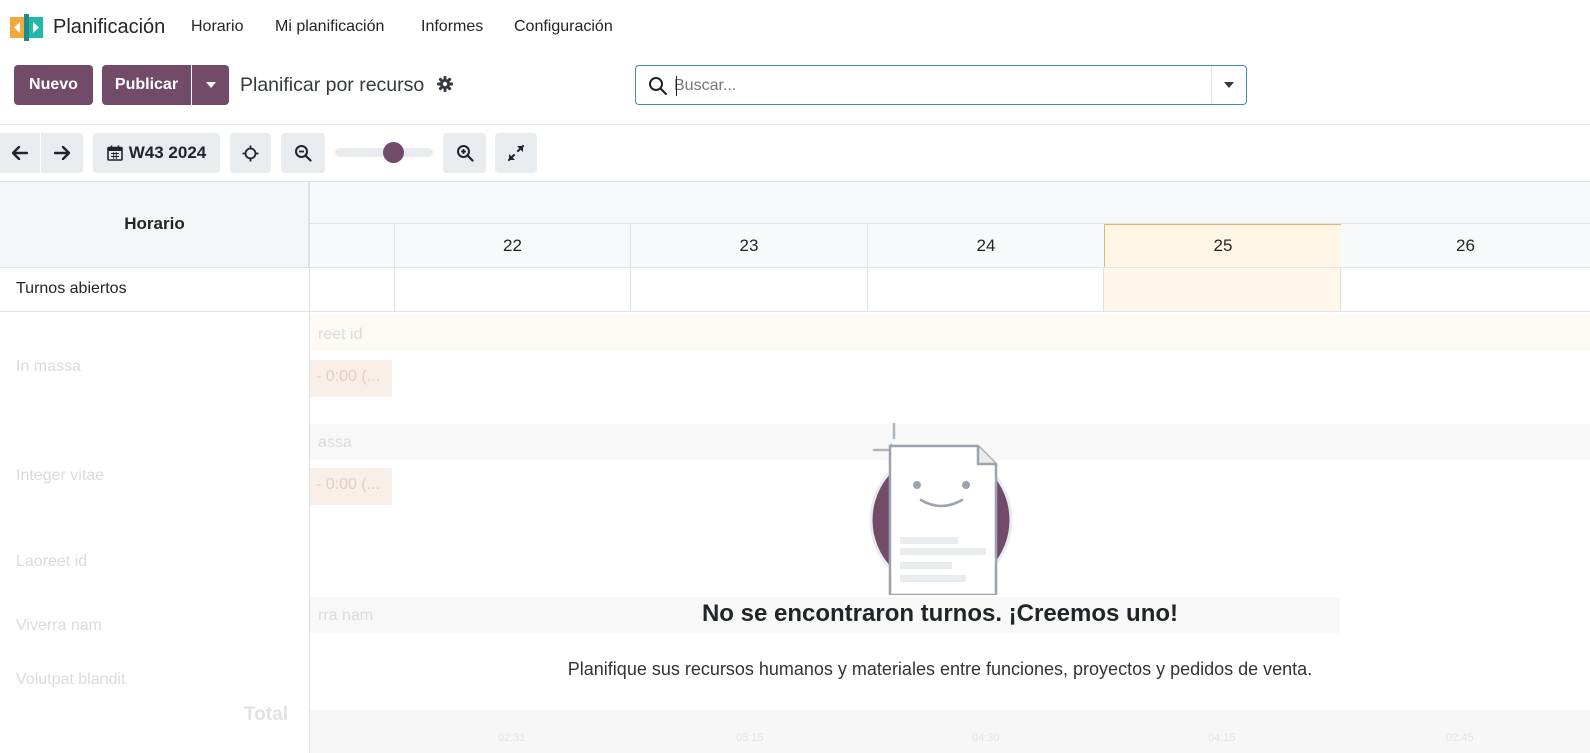 The width and height of the screenshot is (1590, 753). What do you see at coordinates (445, 84) in the screenshot?
I see `gear-icon` at bounding box center [445, 84].